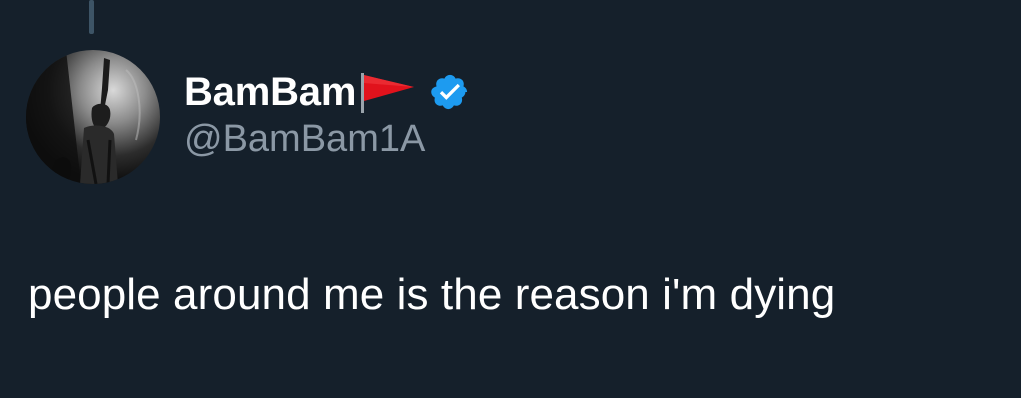 This screenshot has width=1021, height=398. I want to click on user-handle: @BamBam1A, so click(327, 139).